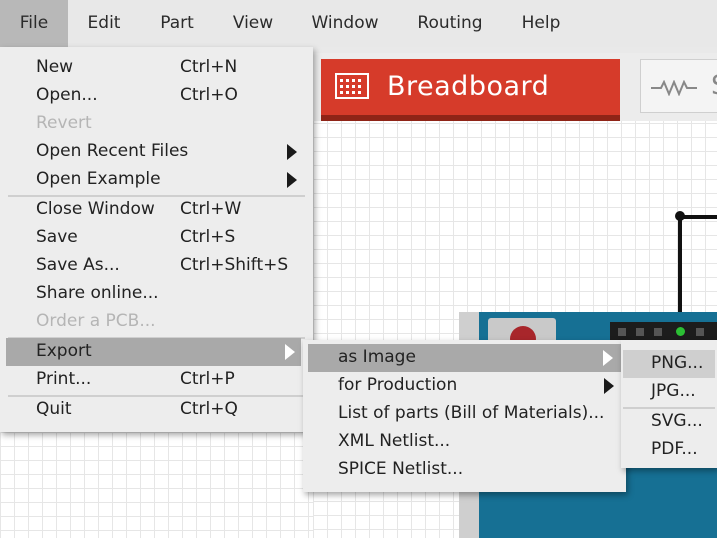  Describe the element at coordinates (55, 67) in the screenshot. I see `menu-item-label: New` at that location.